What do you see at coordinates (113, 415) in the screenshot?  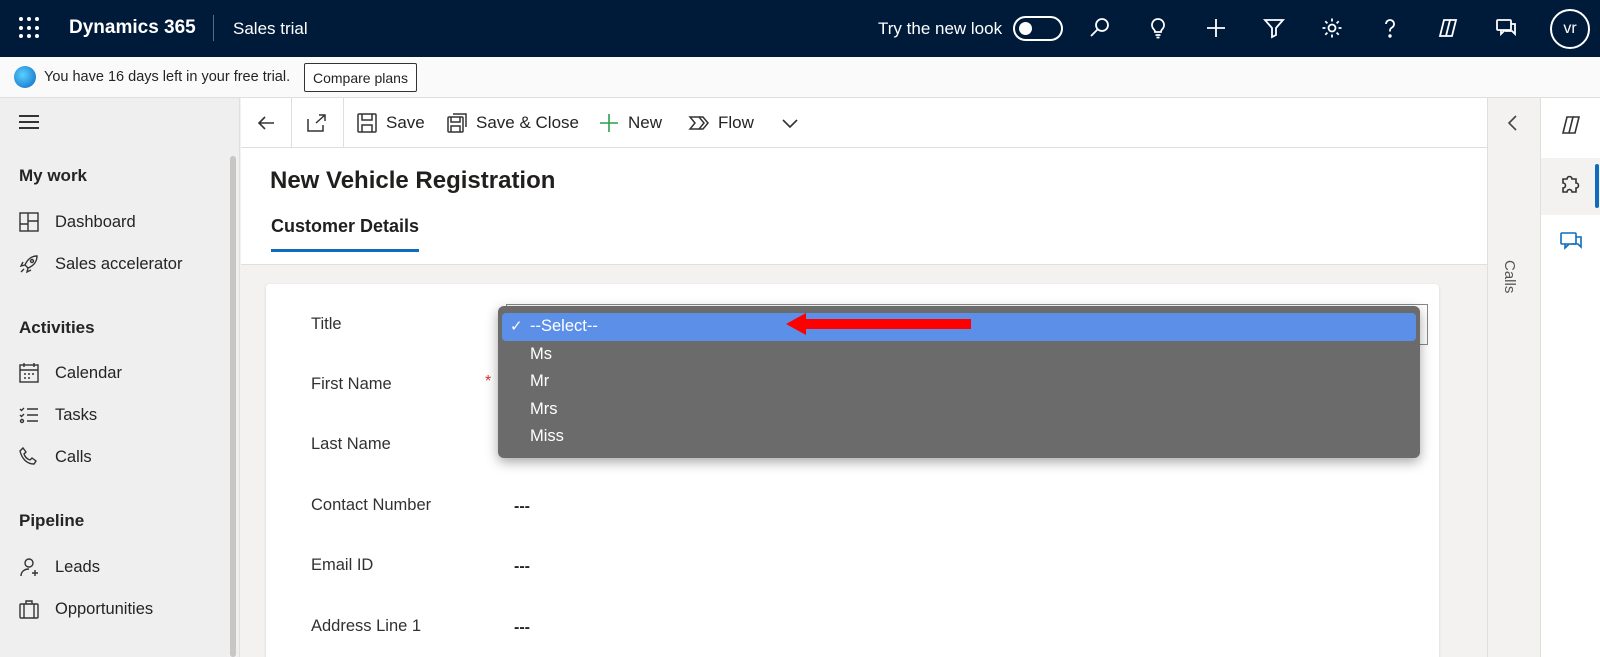 I see `sidebar-item-tasks: Tasks` at bounding box center [113, 415].